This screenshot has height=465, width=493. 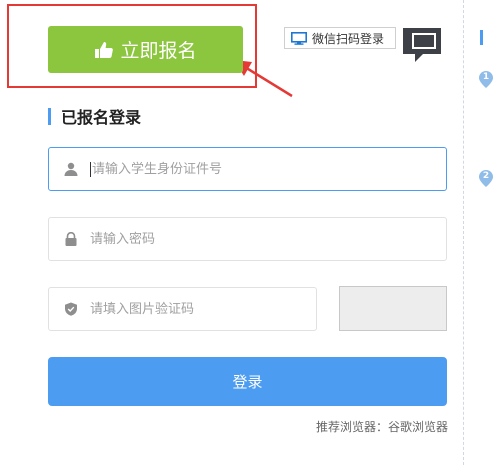 I want to click on step-badge-2: 2, so click(x=486, y=178).